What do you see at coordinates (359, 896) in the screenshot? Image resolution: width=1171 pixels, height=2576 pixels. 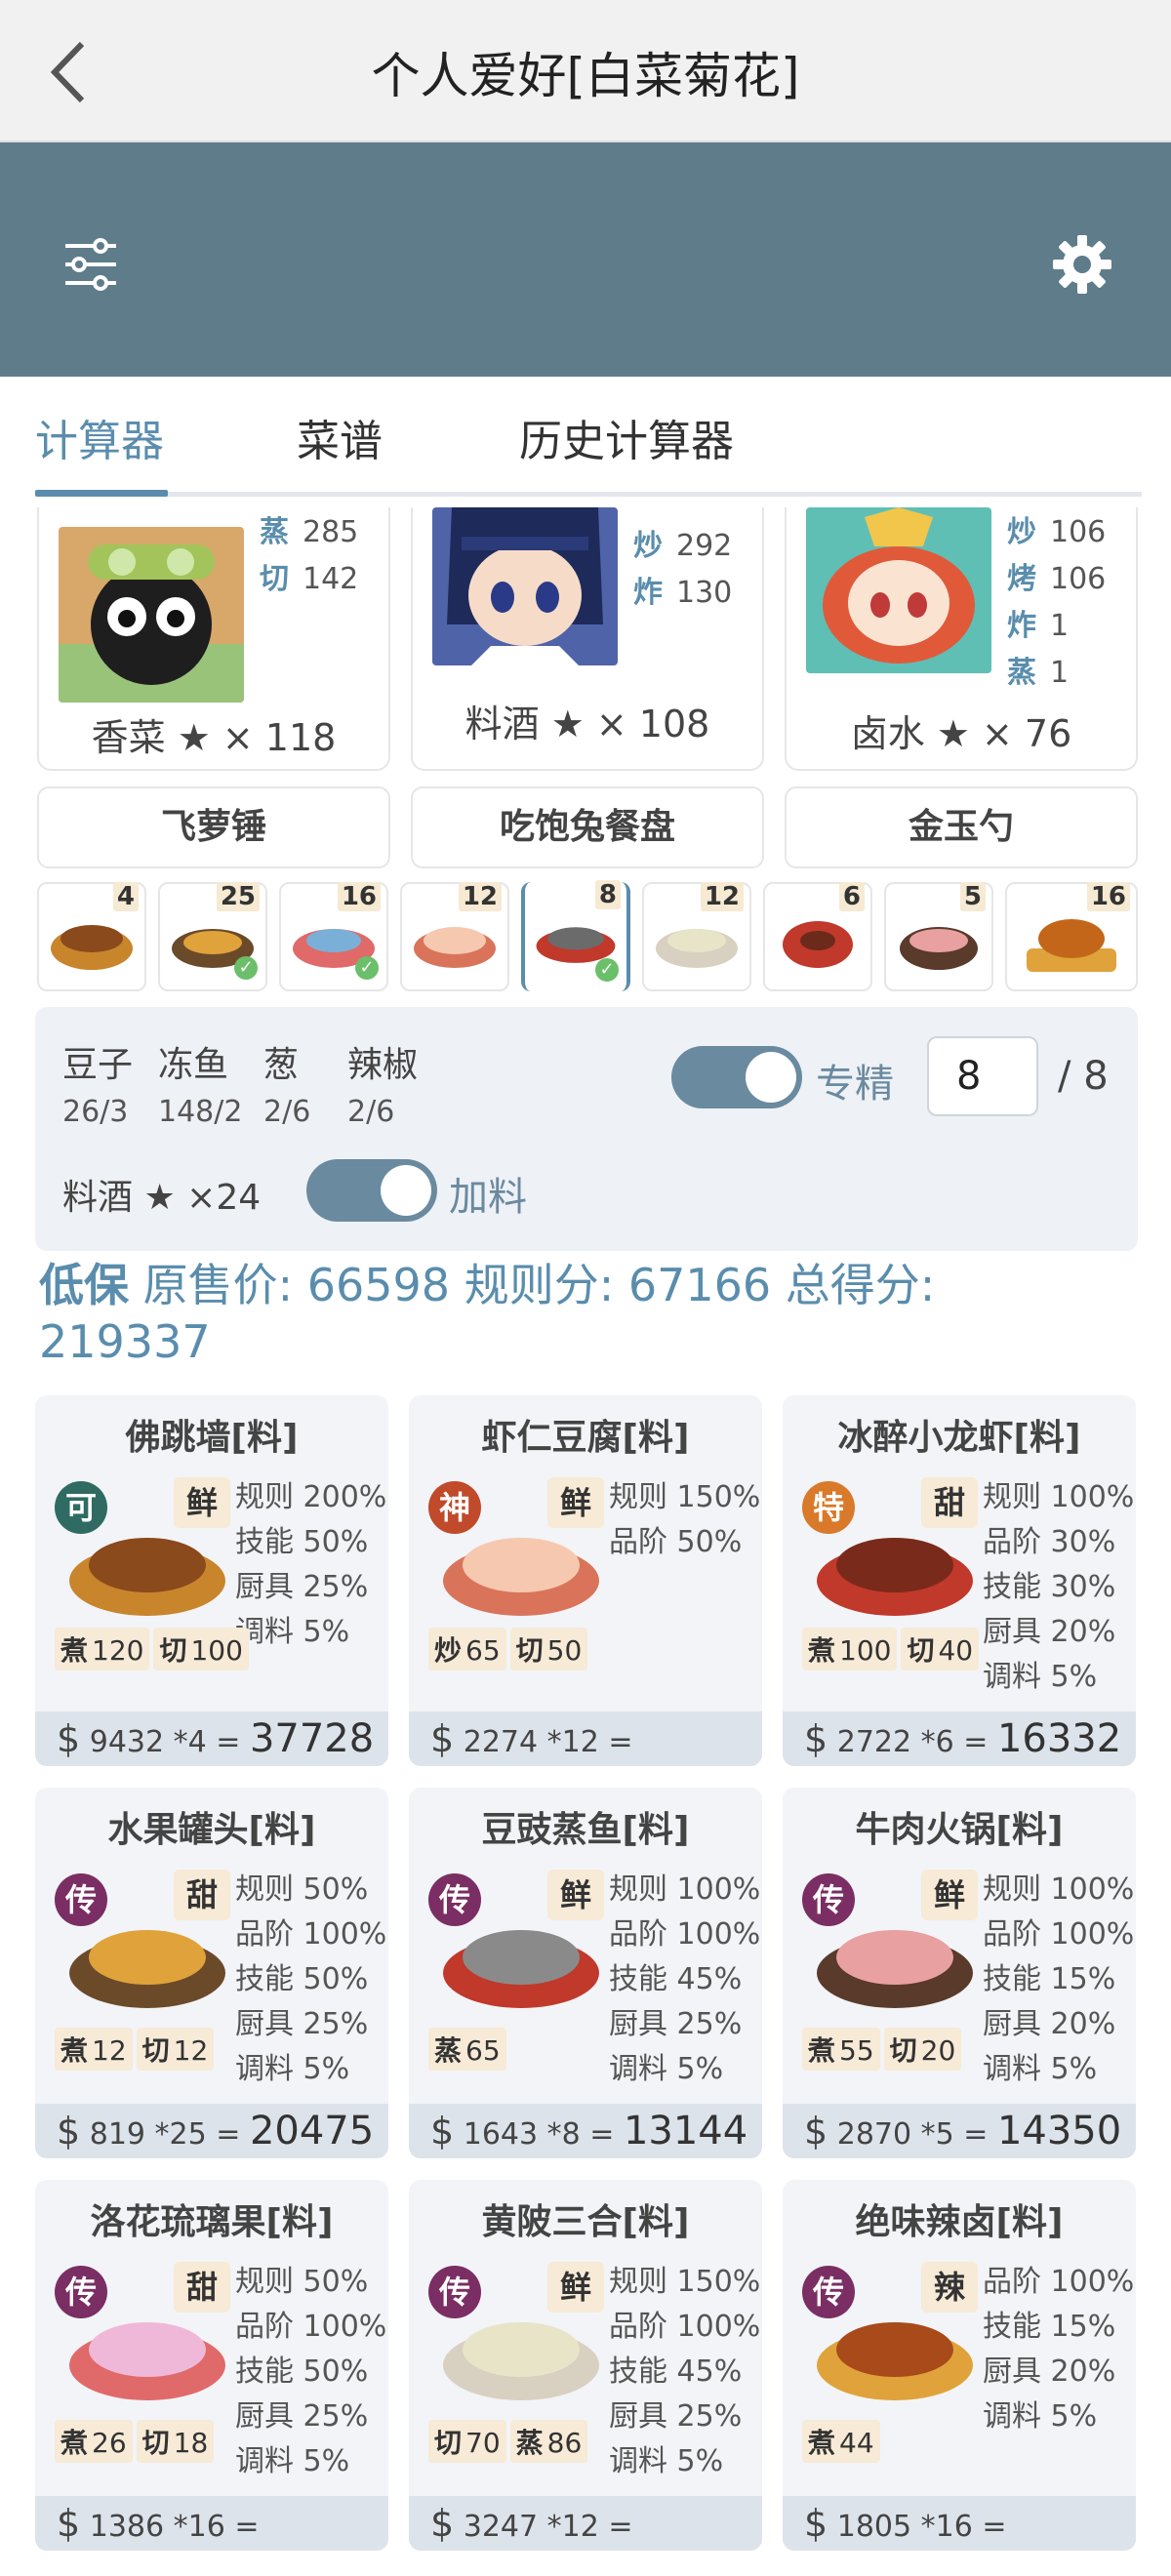 I see `dish-count: 16` at bounding box center [359, 896].